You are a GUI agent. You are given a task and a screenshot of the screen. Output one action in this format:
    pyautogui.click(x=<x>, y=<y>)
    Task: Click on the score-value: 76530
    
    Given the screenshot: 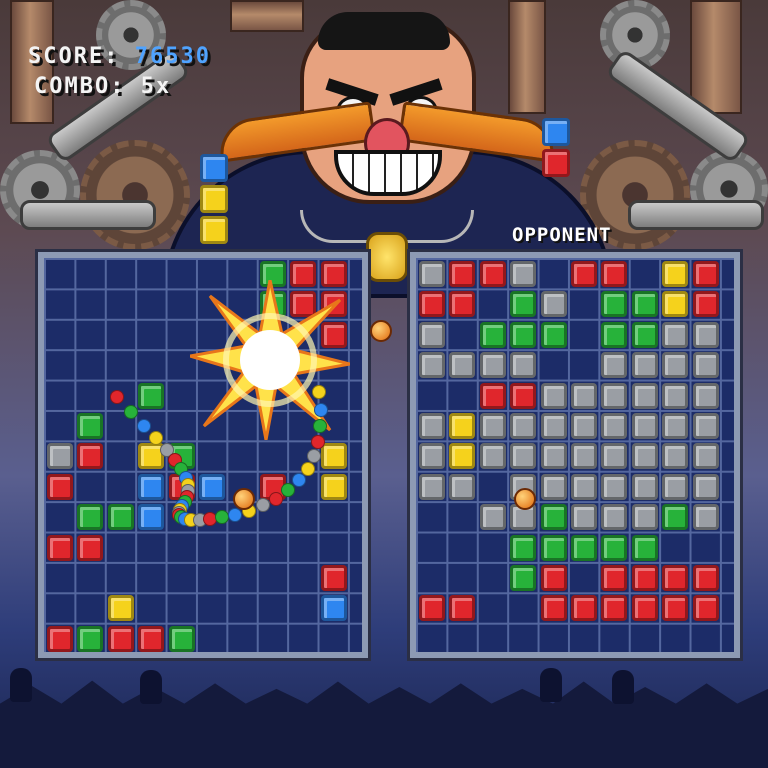 What is the action you would take?
    pyautogui.click(x=172, y=56)
    